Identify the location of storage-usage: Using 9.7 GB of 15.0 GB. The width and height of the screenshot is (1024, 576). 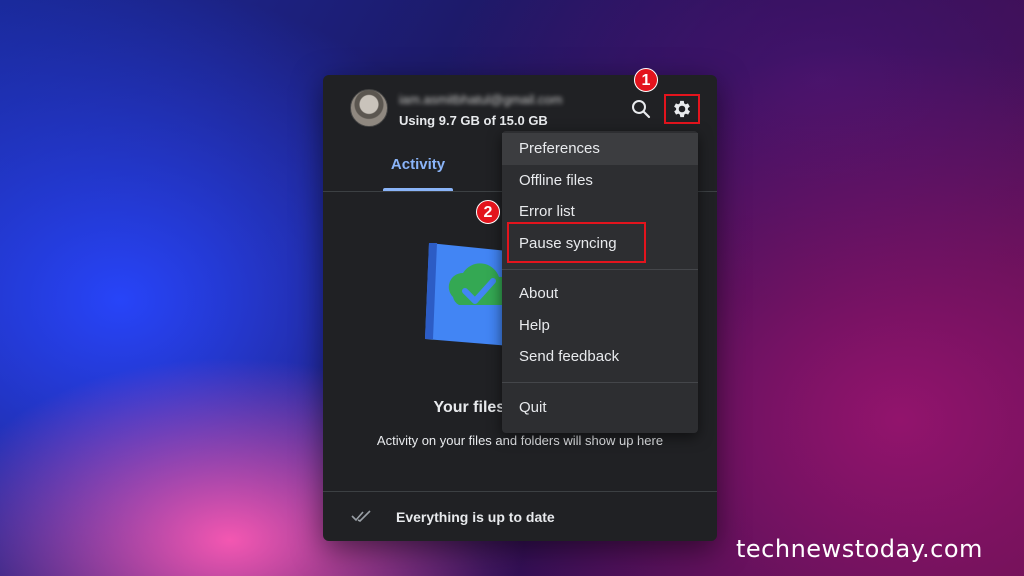
(473, 120).